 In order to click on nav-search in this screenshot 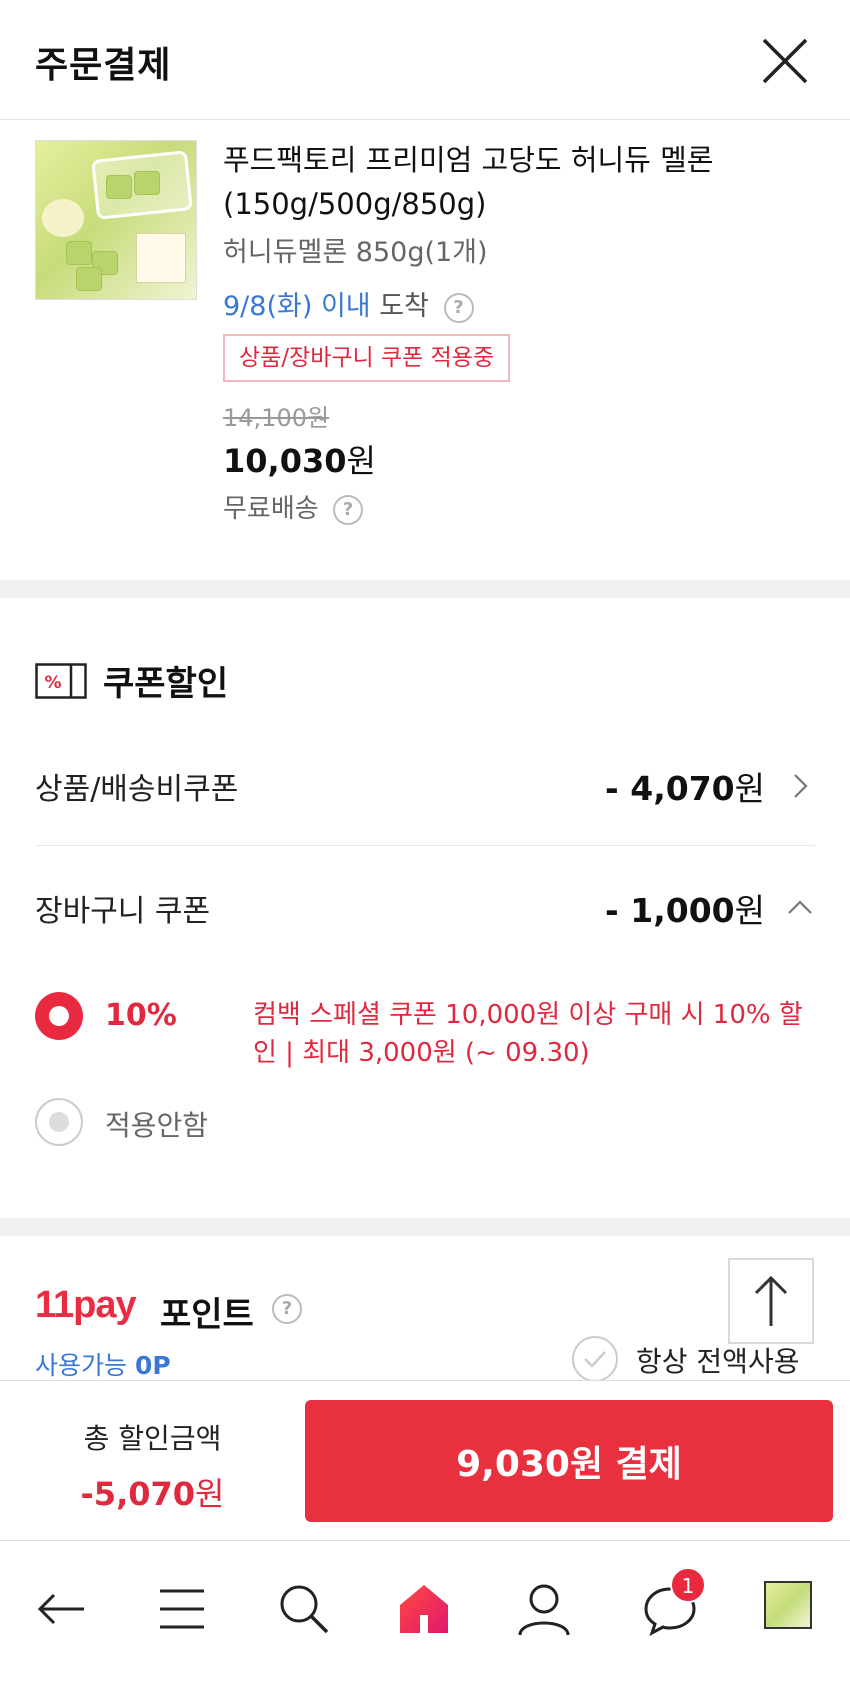, I will do `click(304, 1609)`.